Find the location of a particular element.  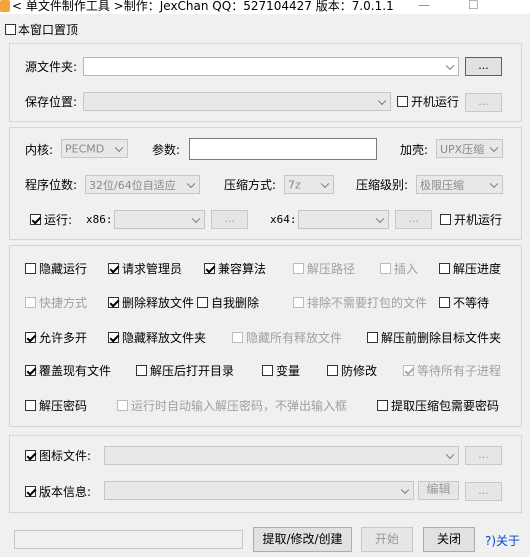

option-label: 快捷方式 is located at coordinates (63, 303).